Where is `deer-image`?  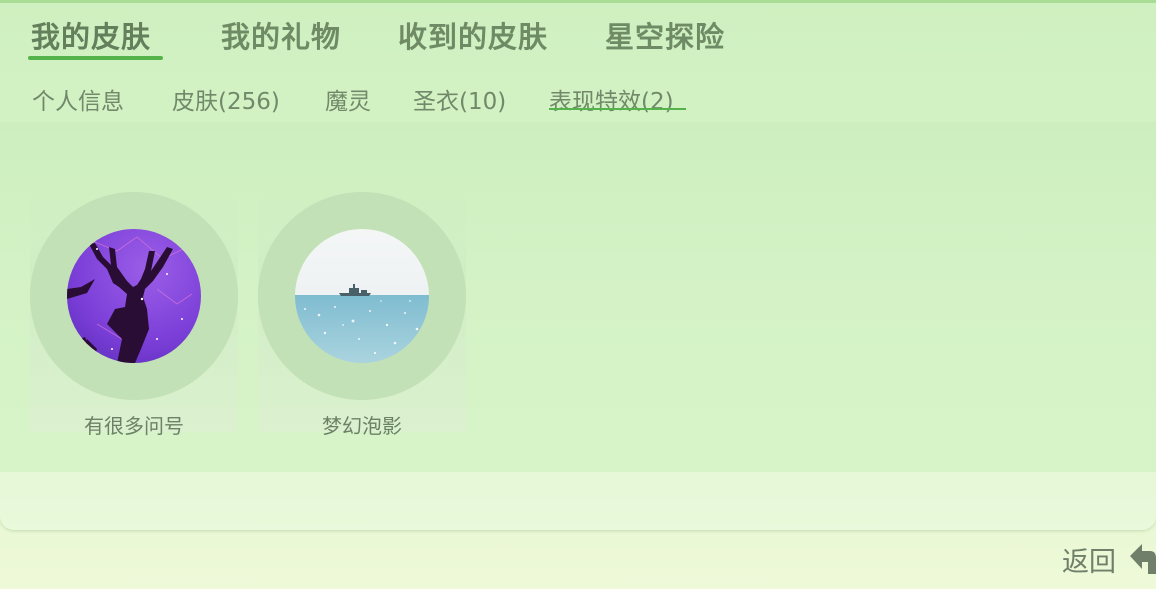
deer-image is located at coordinates (134, 296).